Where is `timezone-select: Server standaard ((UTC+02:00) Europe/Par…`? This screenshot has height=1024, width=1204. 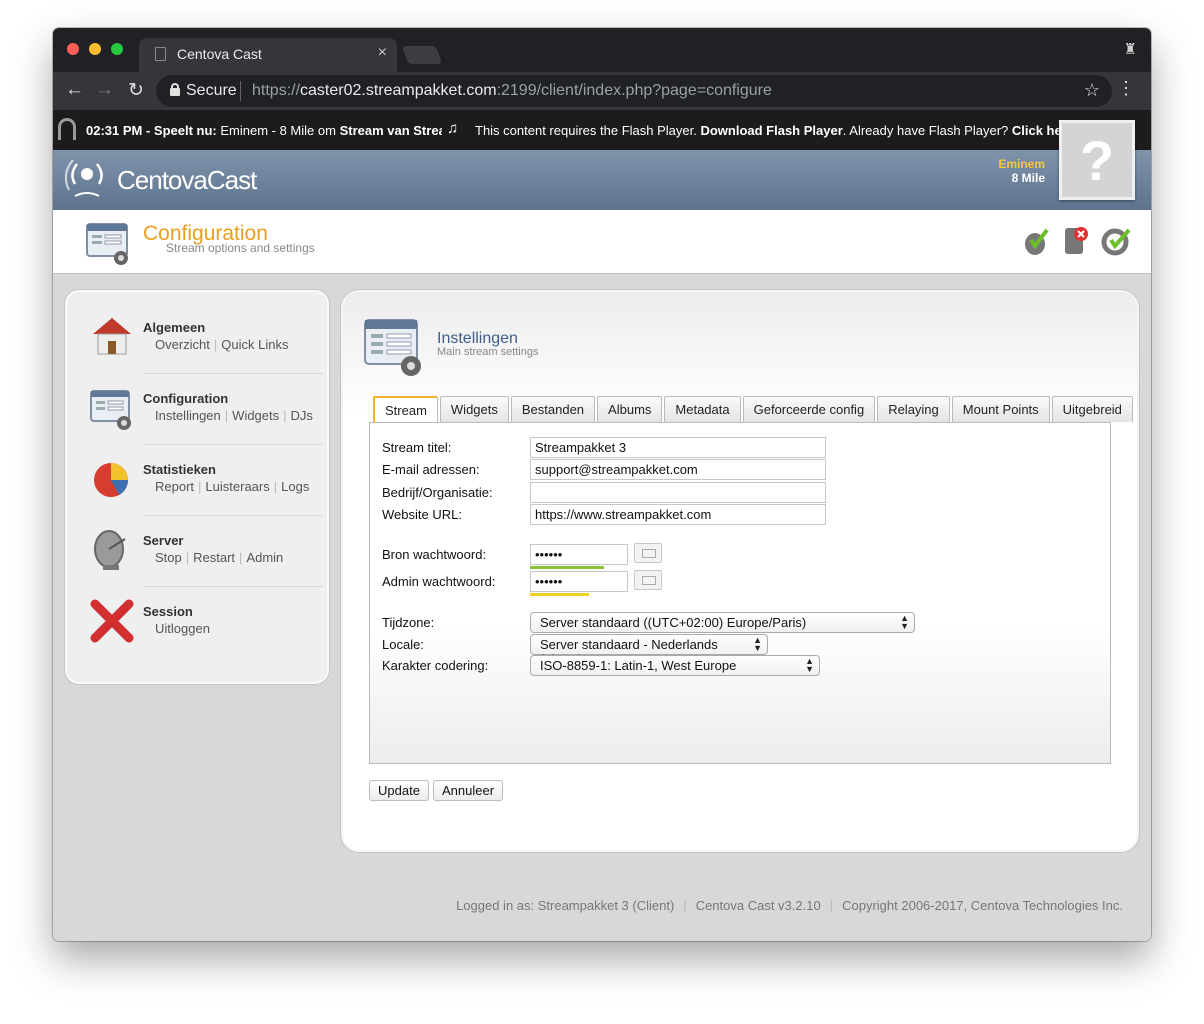
timezone-select: Server standaard ((UTC+02:00) Europe/Par… is located at coordinates (722, 622).